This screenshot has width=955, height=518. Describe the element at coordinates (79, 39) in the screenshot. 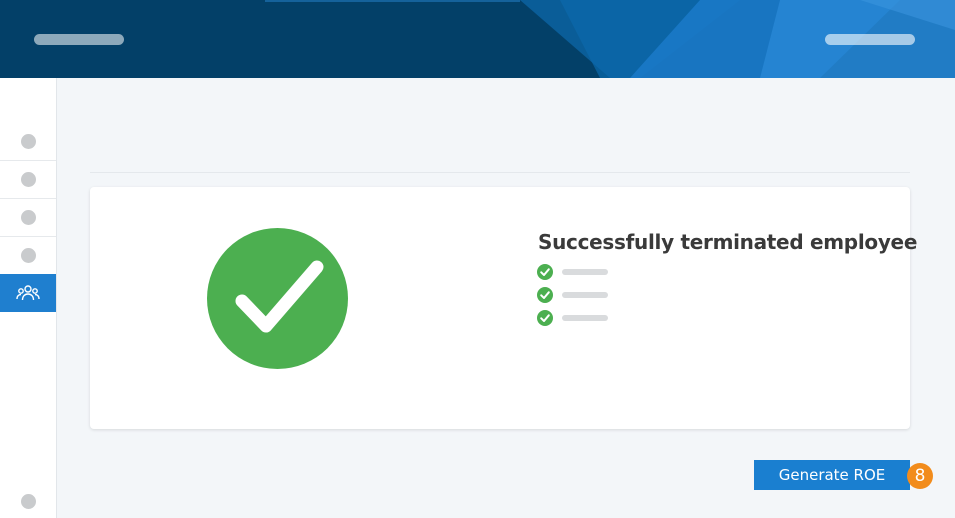

I see `app-title-placeholder` at that location.